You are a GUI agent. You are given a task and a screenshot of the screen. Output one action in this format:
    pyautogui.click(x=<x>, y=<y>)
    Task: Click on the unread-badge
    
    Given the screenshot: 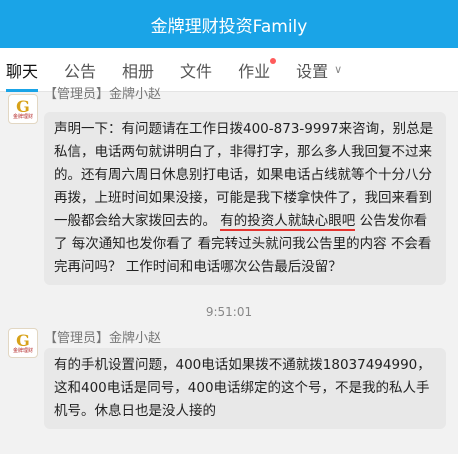 What is the action you would take?
    pyautogui.click(x=273, y=60)
    